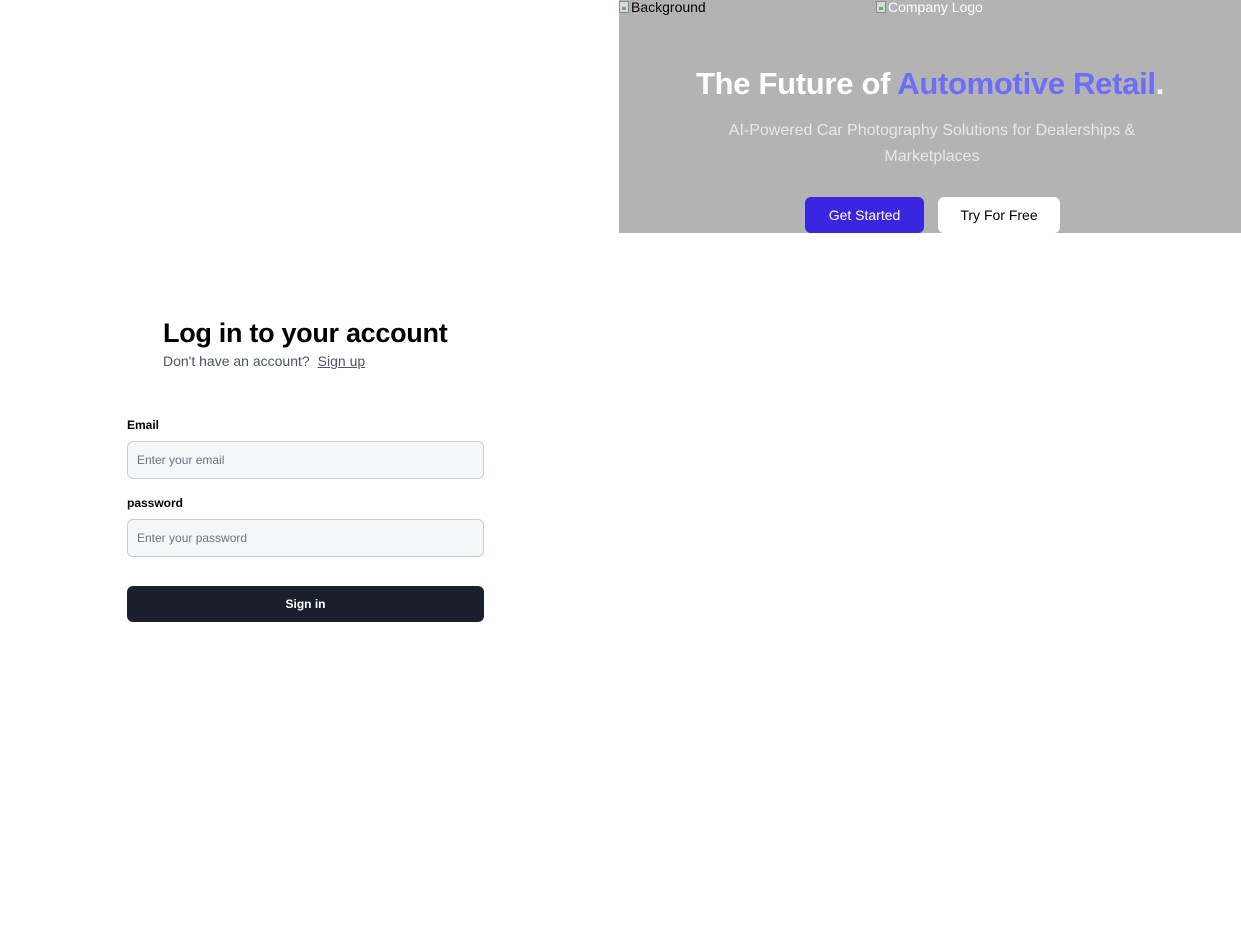  Describe the element at coordinates (305, 333) in the screenshot. I see `login-title: Log in to your account` at that location.